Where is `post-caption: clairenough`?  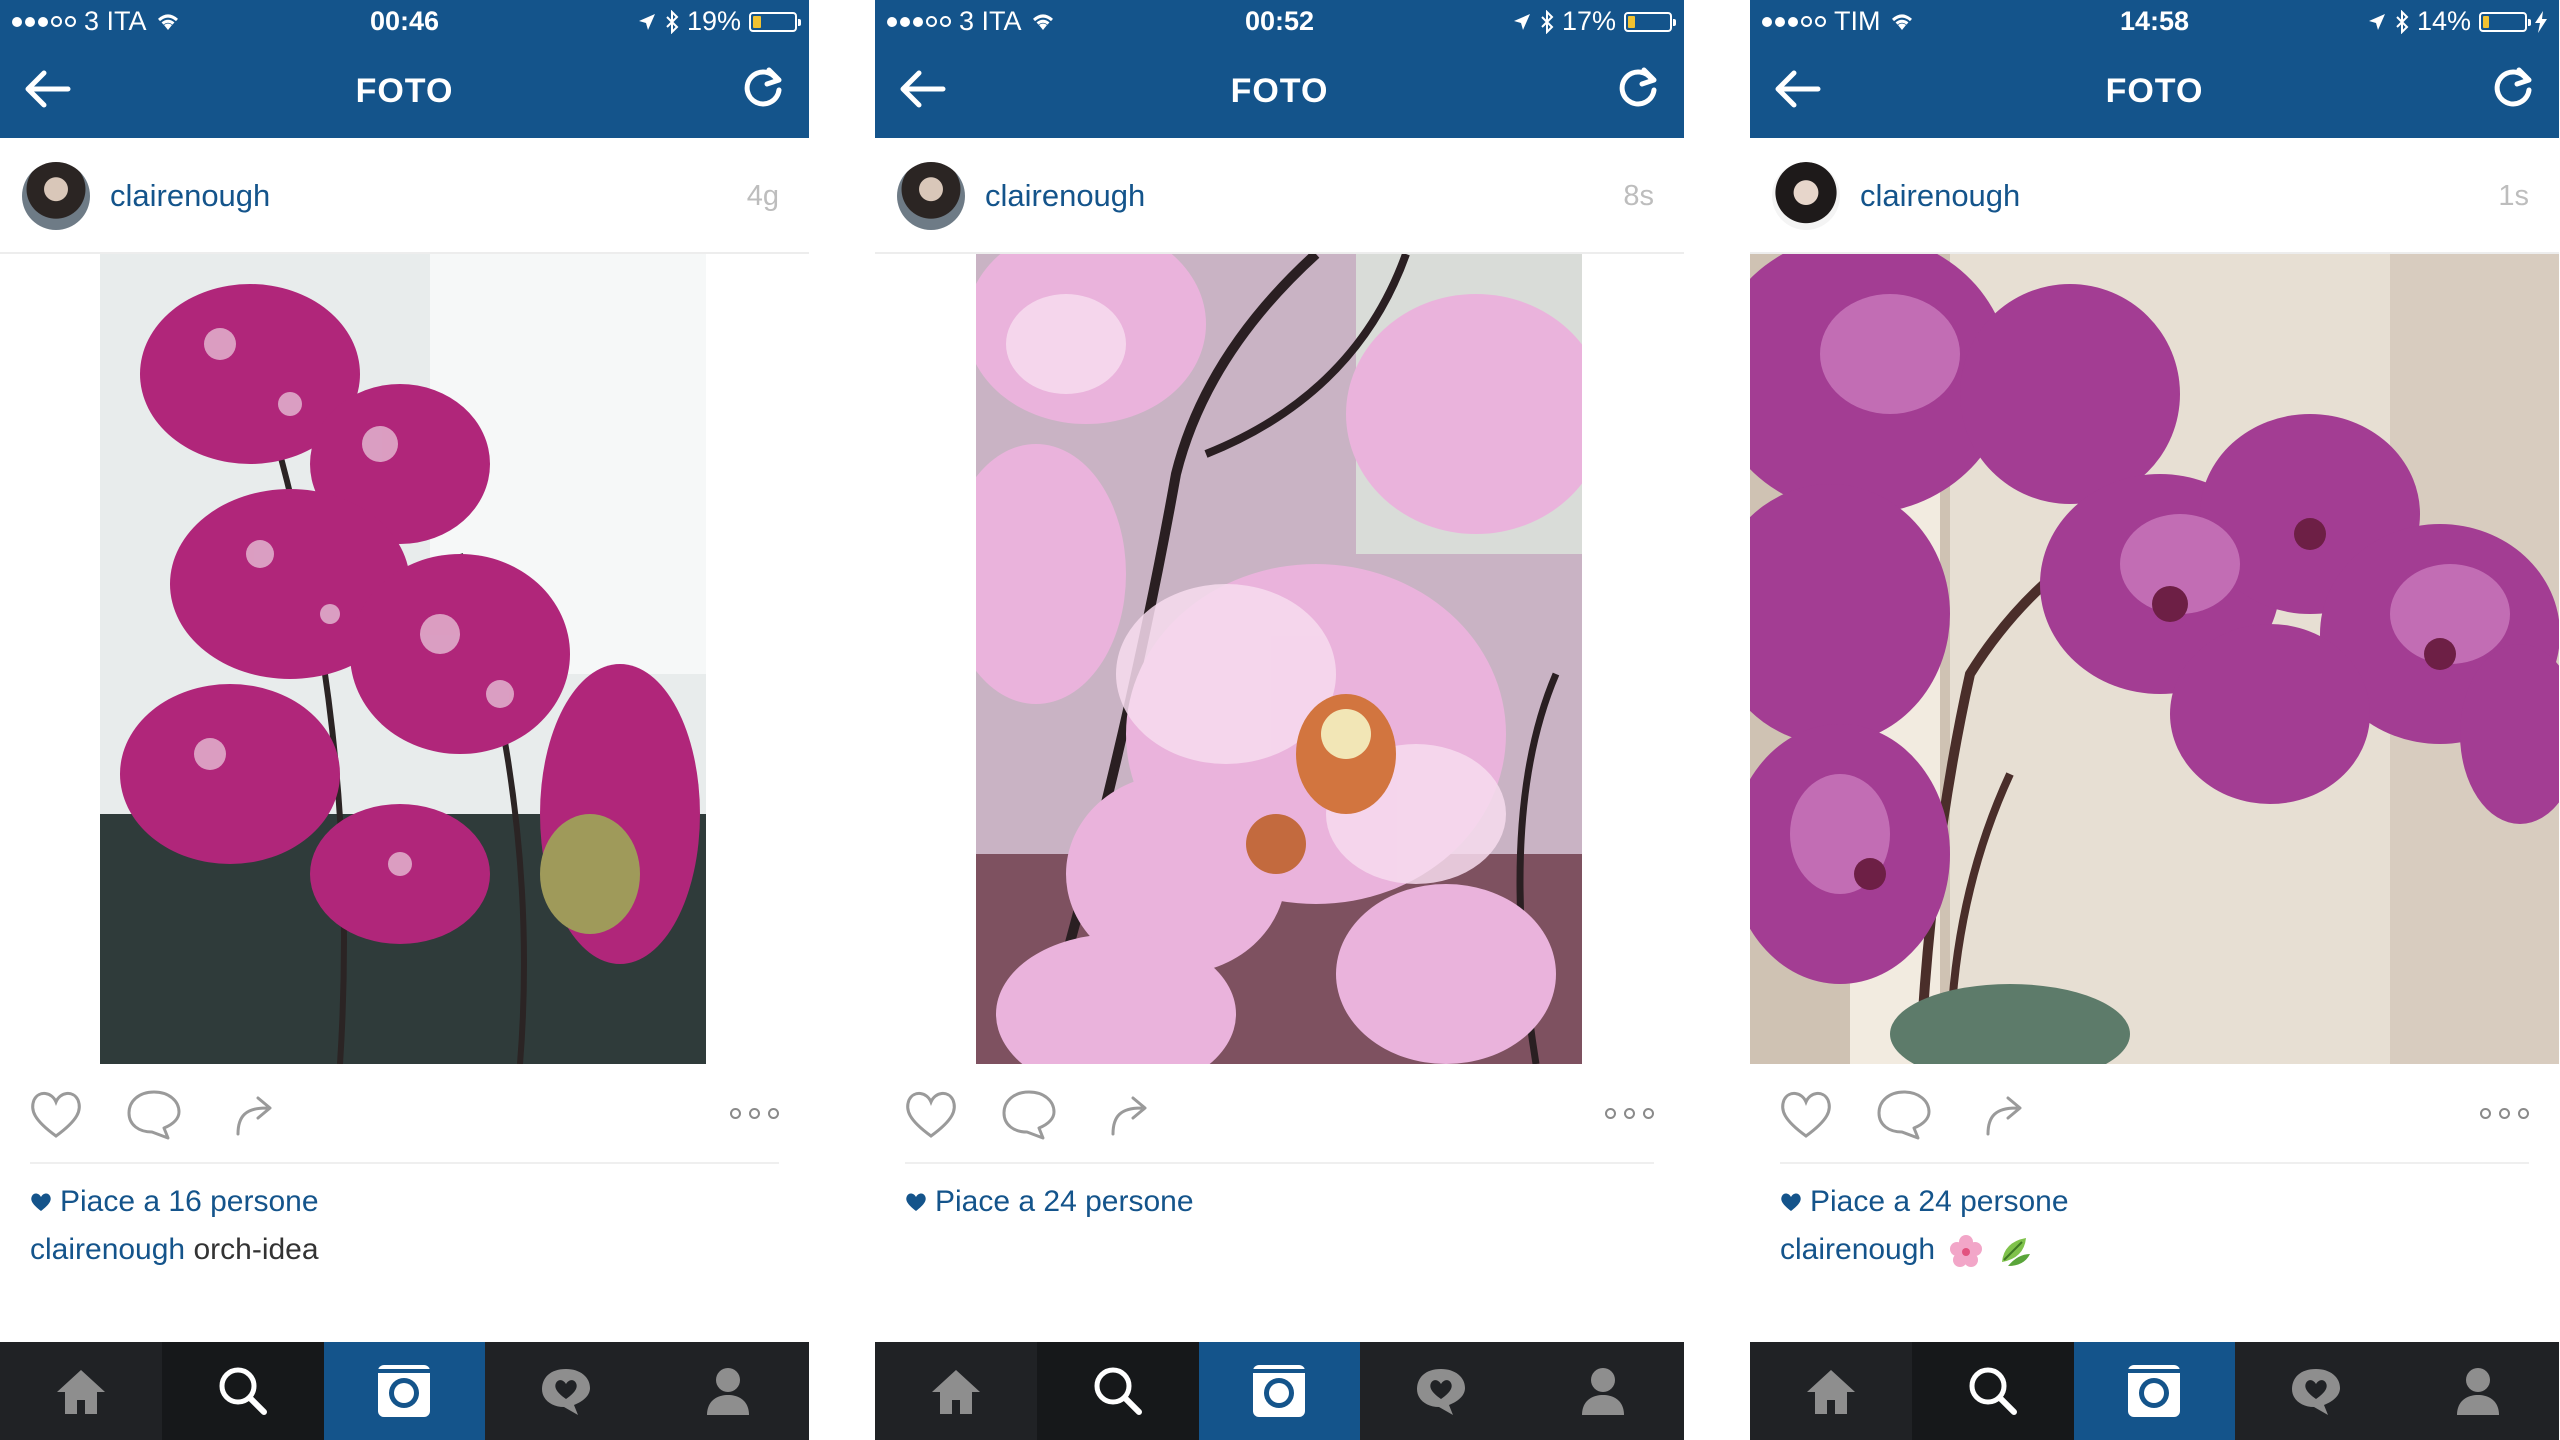 post-caption: clairenough is located at coordinates (1906, 1250).